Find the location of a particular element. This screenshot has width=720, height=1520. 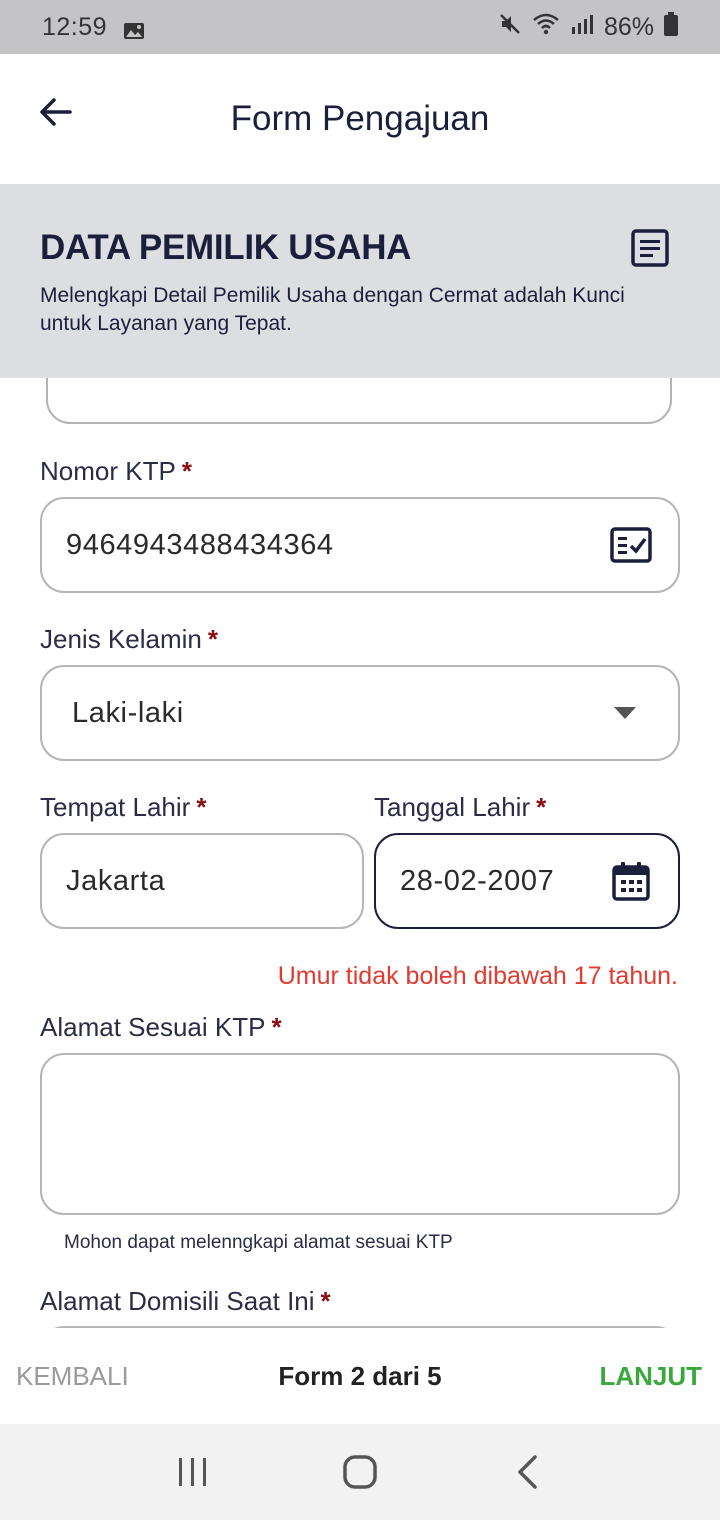

birth-place-label: Tempat Lahir * is located at coordinates (123, 807).